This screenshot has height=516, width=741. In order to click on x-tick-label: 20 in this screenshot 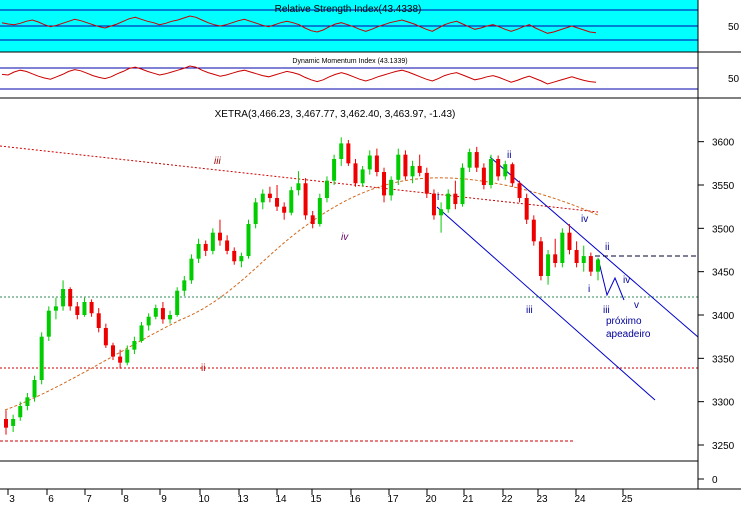, I will do `click(431, 499)`.